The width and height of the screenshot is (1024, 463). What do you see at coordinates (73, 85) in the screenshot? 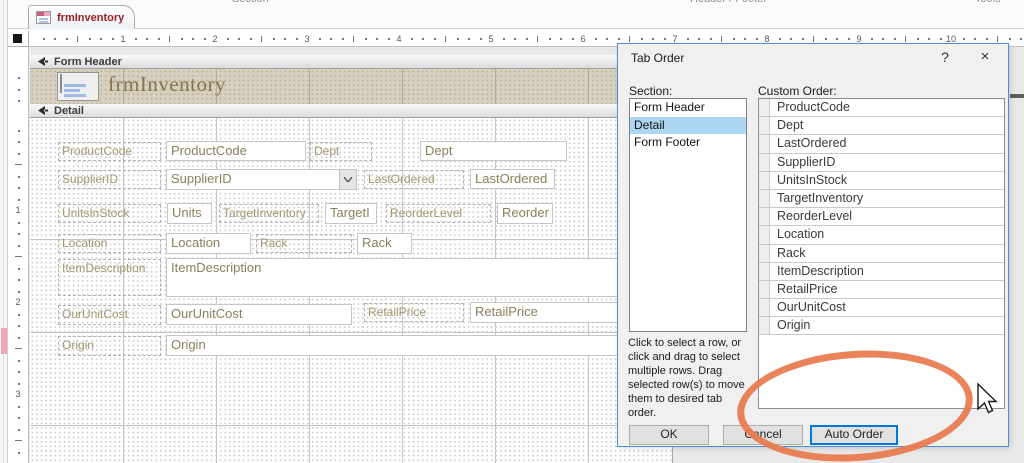
I see `form-window-icon` at bounding box center [73, 85].